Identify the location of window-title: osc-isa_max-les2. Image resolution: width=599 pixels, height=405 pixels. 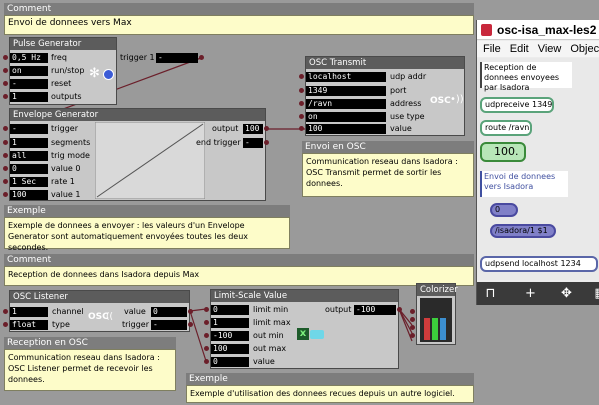
(538, 30).